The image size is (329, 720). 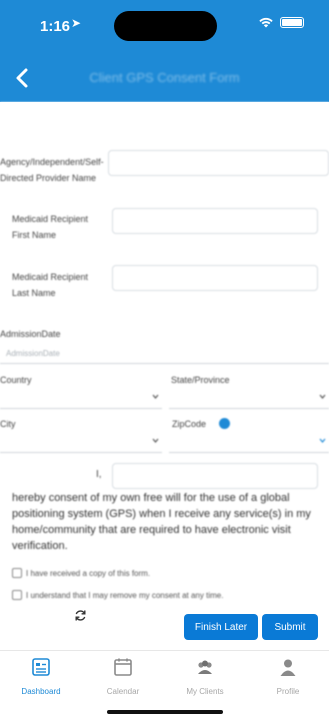 What do you see at coordinates (165, 712) in the screenshot?
I see `home-indicator` at bounding box center [165, 712].